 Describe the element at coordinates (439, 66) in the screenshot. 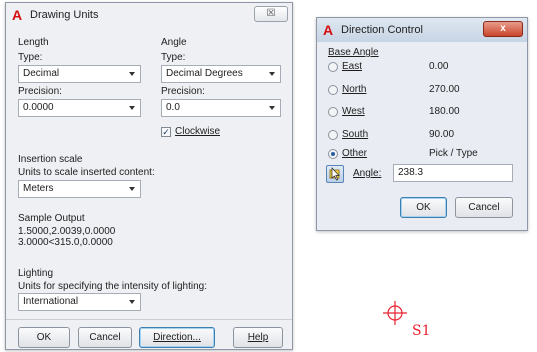

I see `east-value: 0.00` at that location.